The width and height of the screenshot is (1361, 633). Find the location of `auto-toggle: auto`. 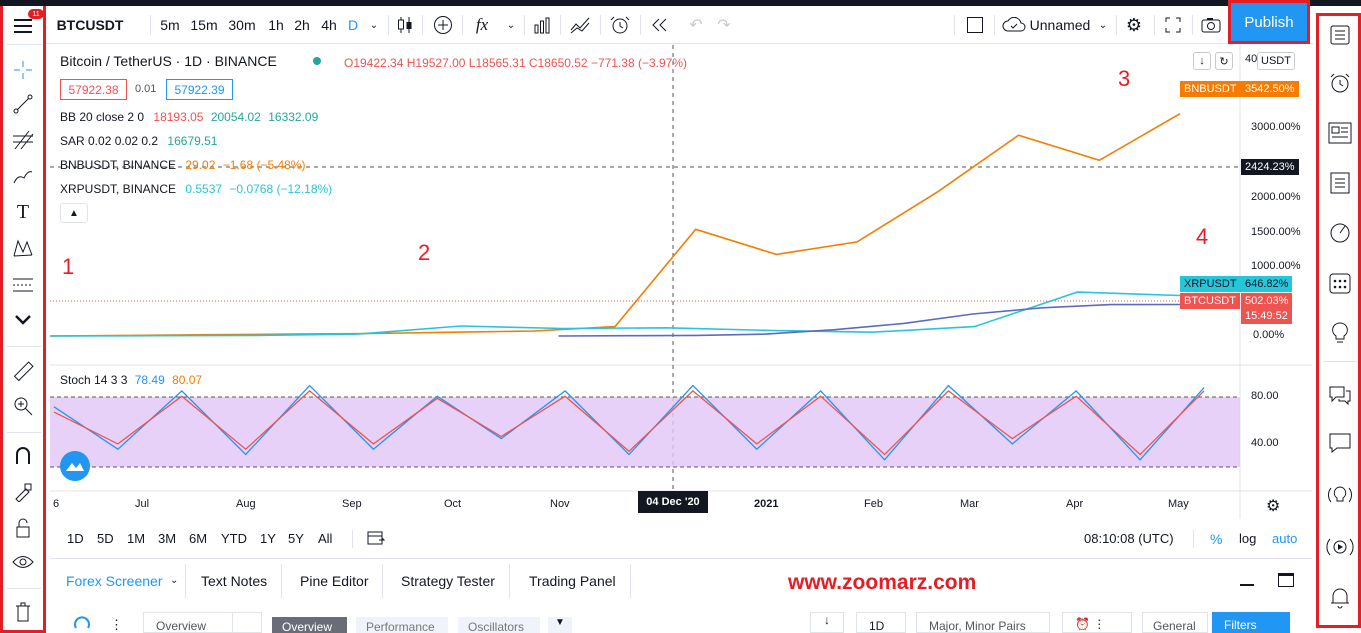

auto-toggle: auto is located at coordinates (1284, 538).